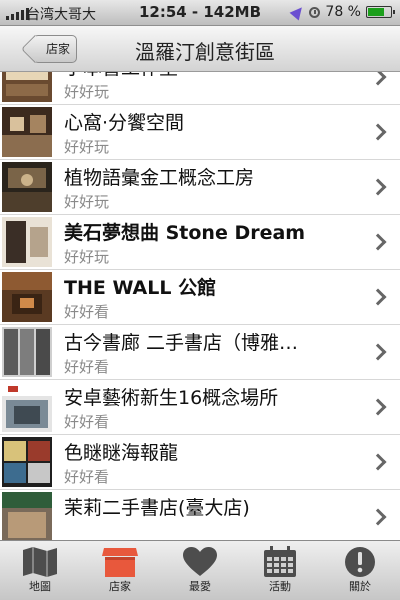 The height and width of the screenshot is (600, 400). What do you see at coordinates (120, 586) in the screenshot?
I see `tab-stores-label: 店家` at bounding box center [120, 586].